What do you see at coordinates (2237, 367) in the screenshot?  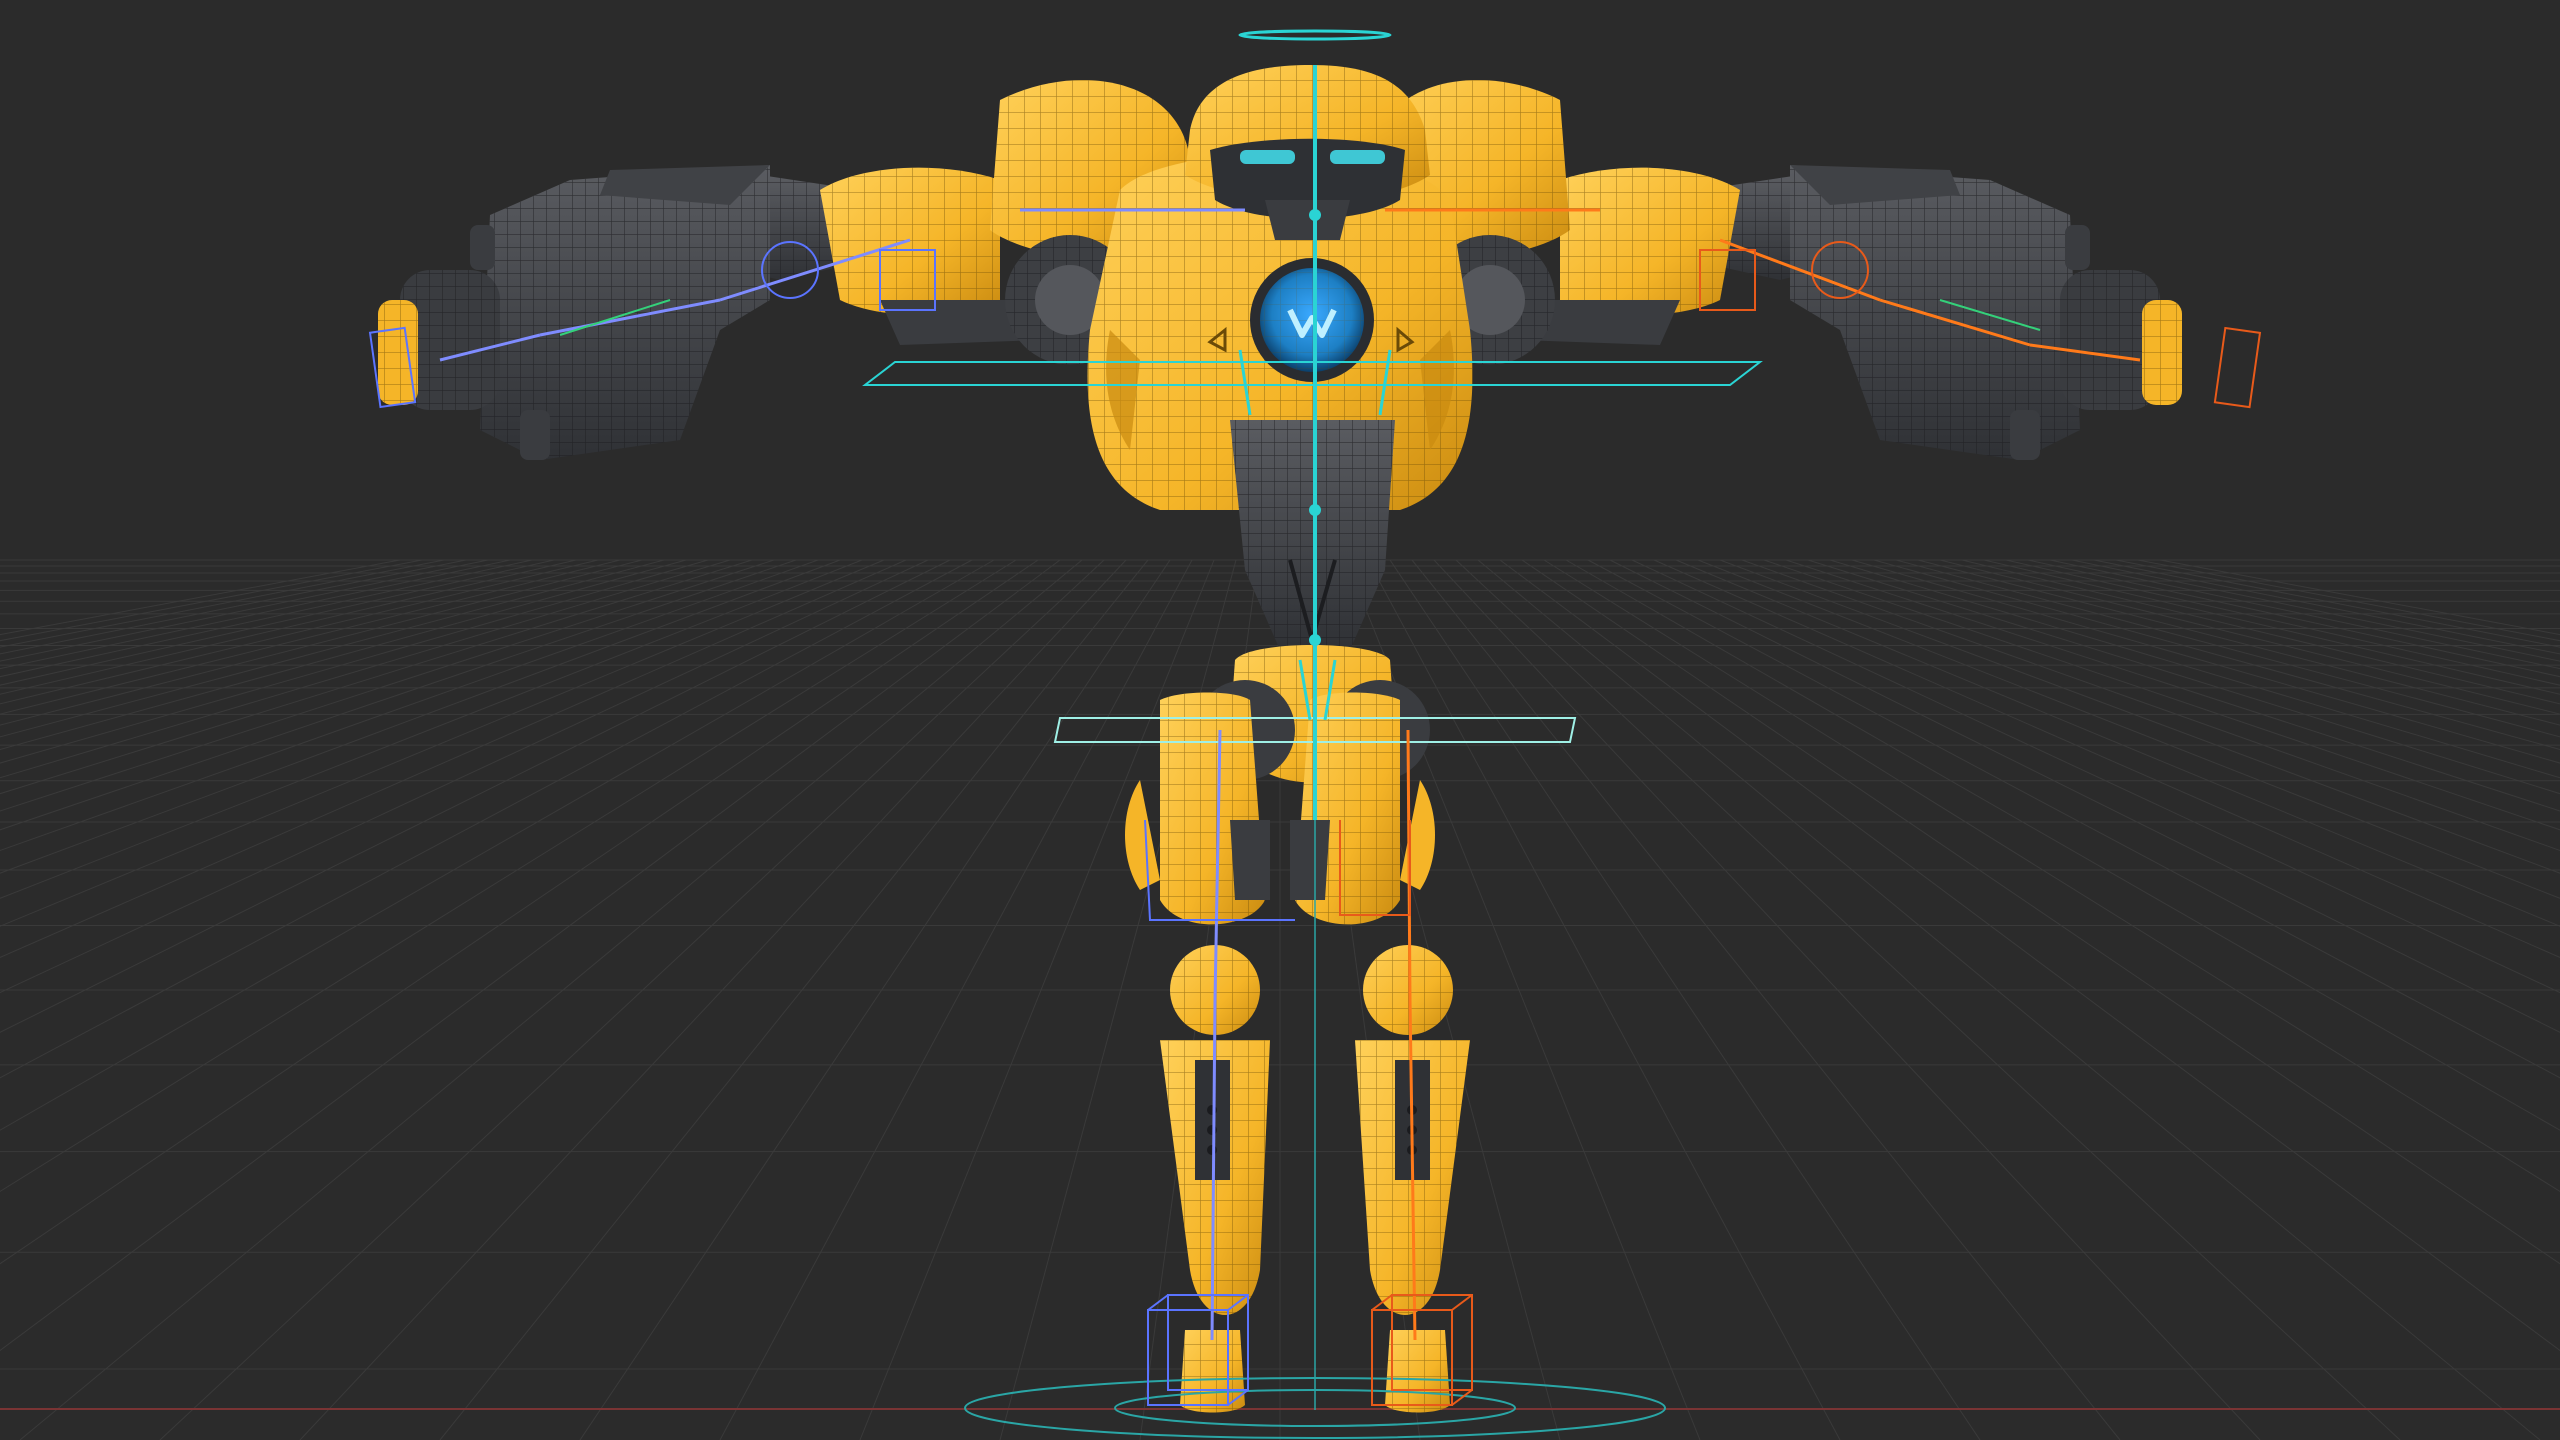 I see `right-hand-box-control` at bounding box center [2237, 367].